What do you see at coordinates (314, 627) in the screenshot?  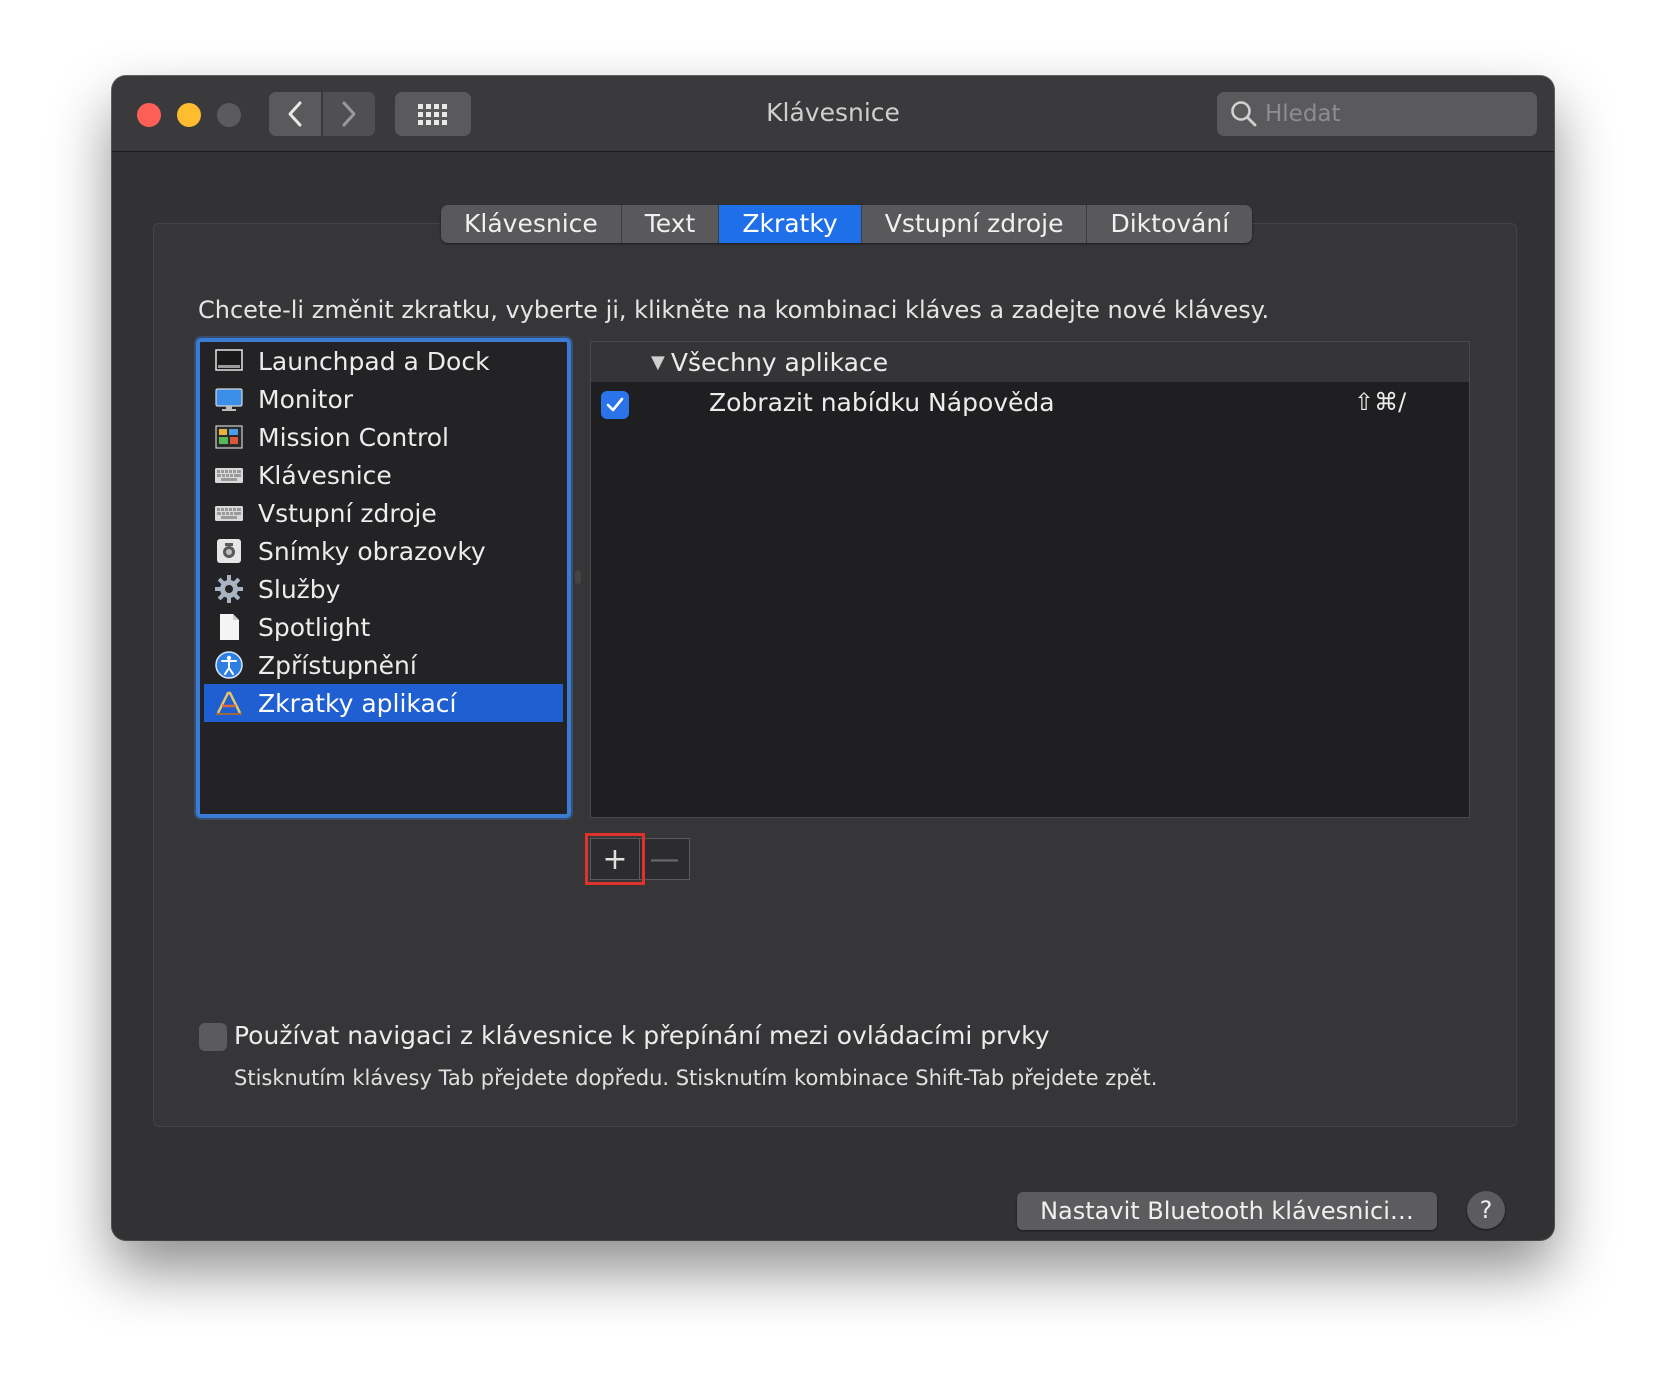 I see `category-label: Spotlight` at bounding box center [314, 627].